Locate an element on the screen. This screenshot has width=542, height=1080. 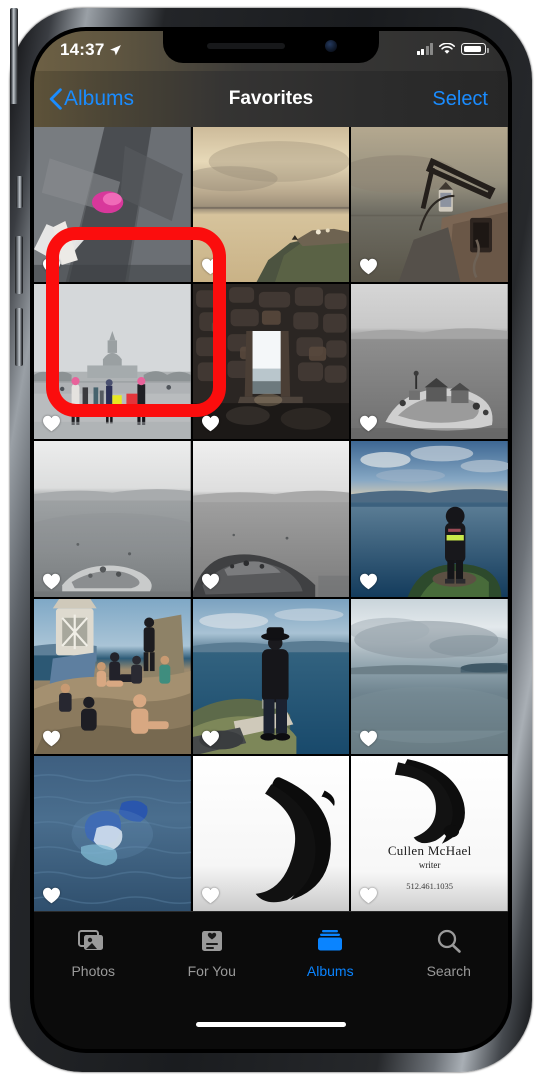
status-bar-clock: 14:37 is located at coordinates (82, 49).